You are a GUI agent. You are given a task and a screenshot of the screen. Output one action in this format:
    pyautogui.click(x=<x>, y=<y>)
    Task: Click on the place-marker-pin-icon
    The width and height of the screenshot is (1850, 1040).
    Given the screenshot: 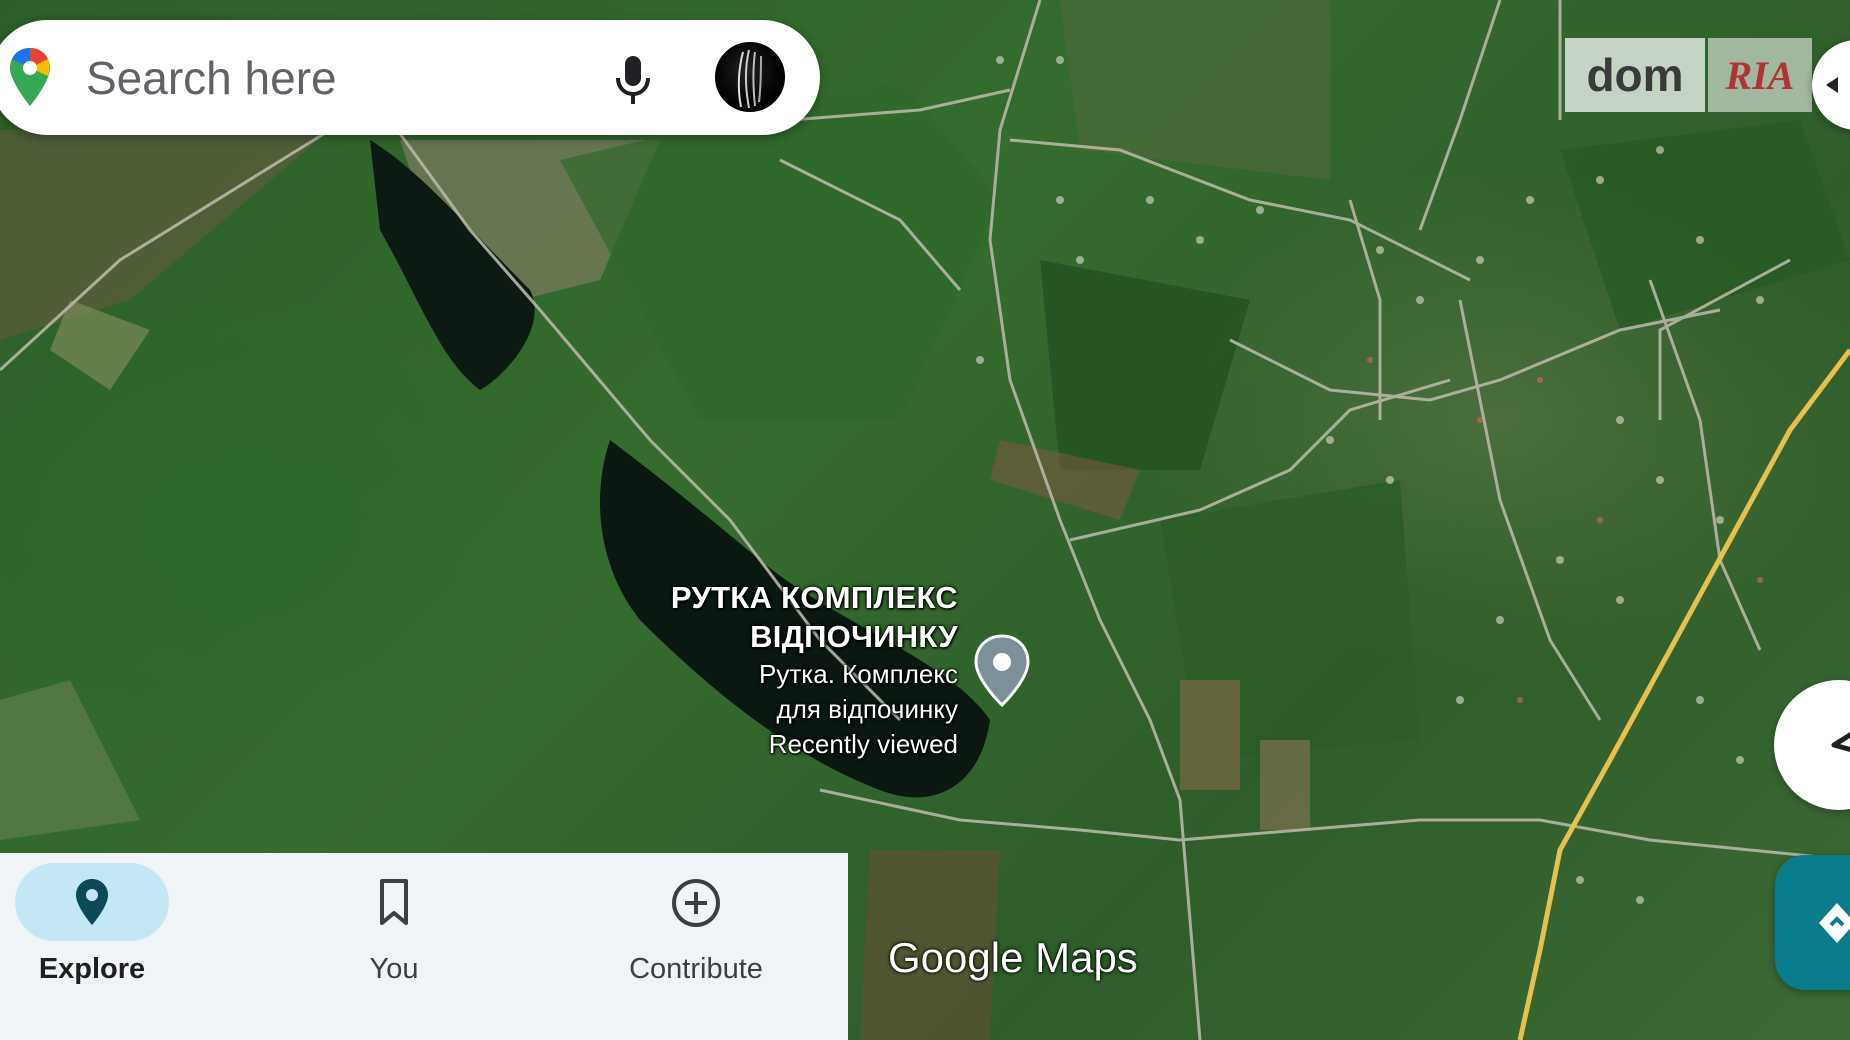 What is the action you would take?
    pyautogui.click(x=1002, y=670)
    